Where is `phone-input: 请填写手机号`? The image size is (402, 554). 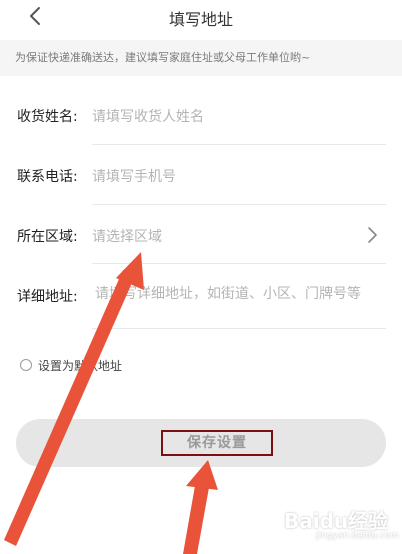 phone-input: 请填写手机号 is located at coordinates (134, 176).